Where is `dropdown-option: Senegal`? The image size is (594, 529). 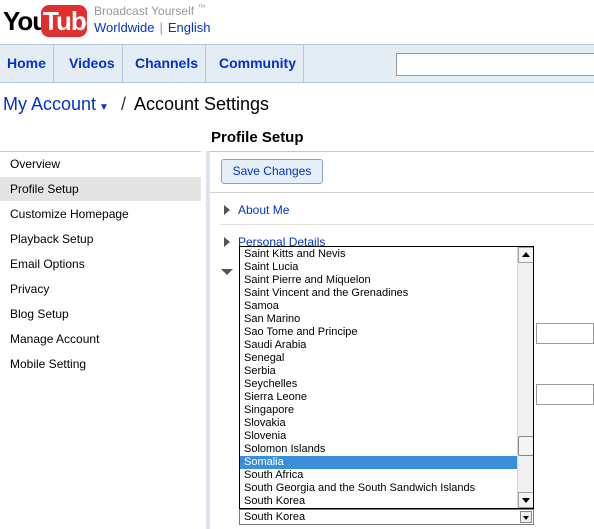
dropdown-option: Senegal is located at coordinates (378, 358).